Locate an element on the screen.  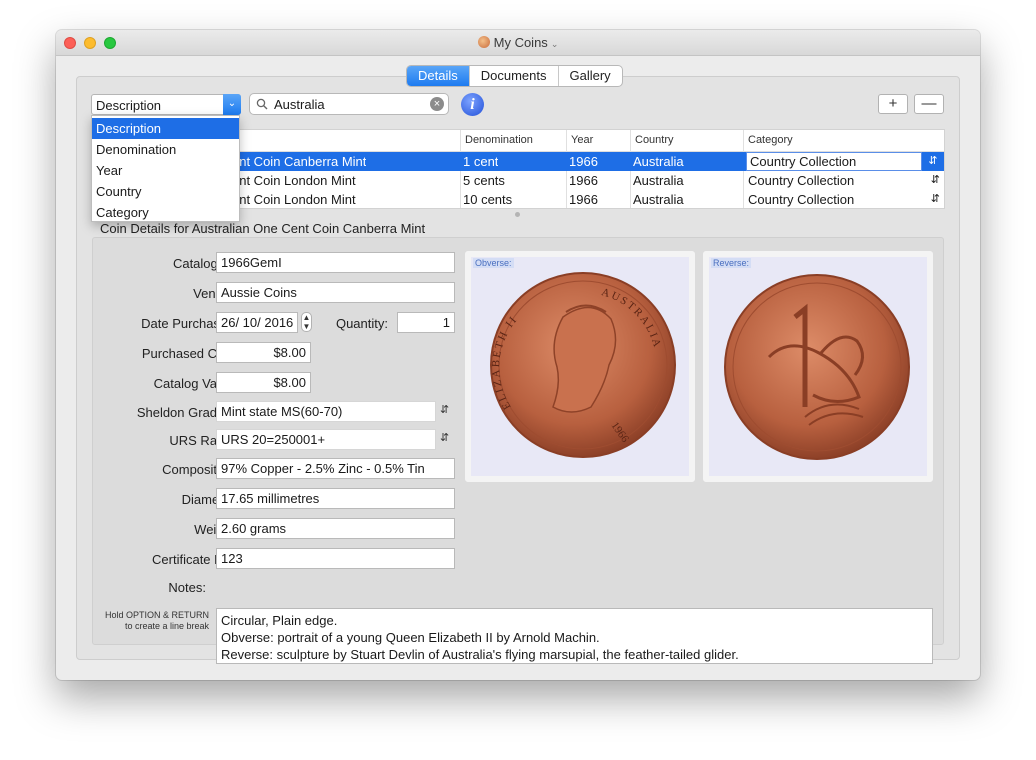
catalog-id-field: 1966GemI is located at coordinates (335, 262).